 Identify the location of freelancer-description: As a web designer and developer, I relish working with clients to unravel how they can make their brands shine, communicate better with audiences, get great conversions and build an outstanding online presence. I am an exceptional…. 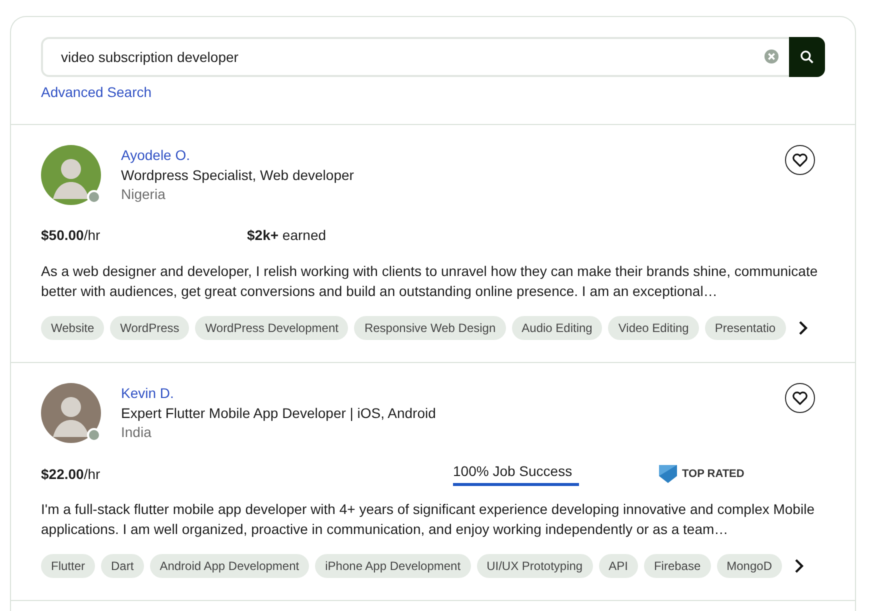
(430, 281).